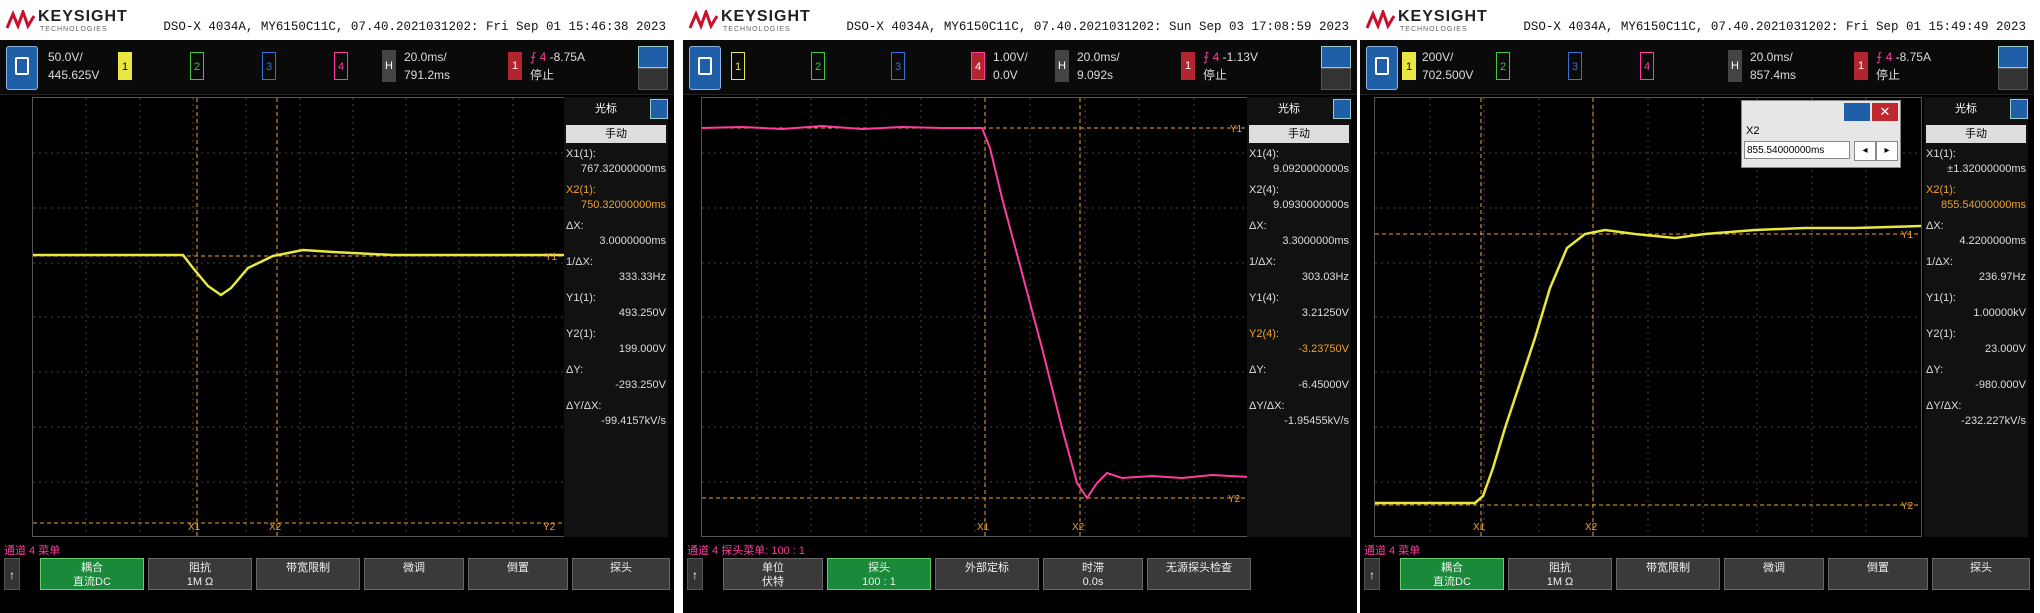 The width and height of the screenshot is (2040, 613). I want to click on softkey-probe: 探头 100 : 1, so click(879, 574).